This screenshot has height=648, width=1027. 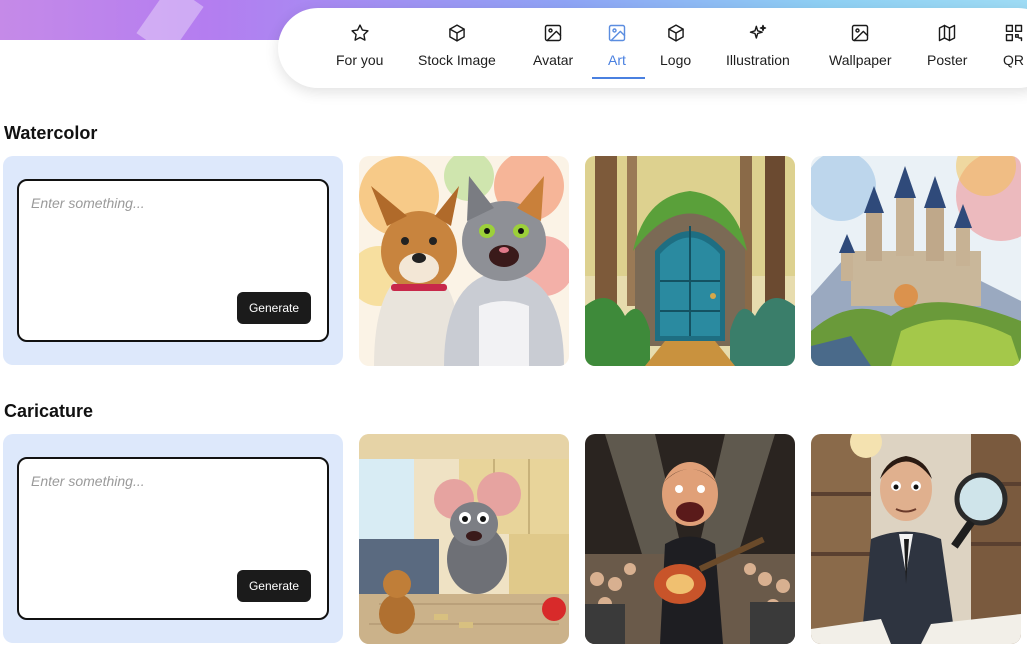 I want to click on tab-label: Avatar, so click(x=553, y=60).